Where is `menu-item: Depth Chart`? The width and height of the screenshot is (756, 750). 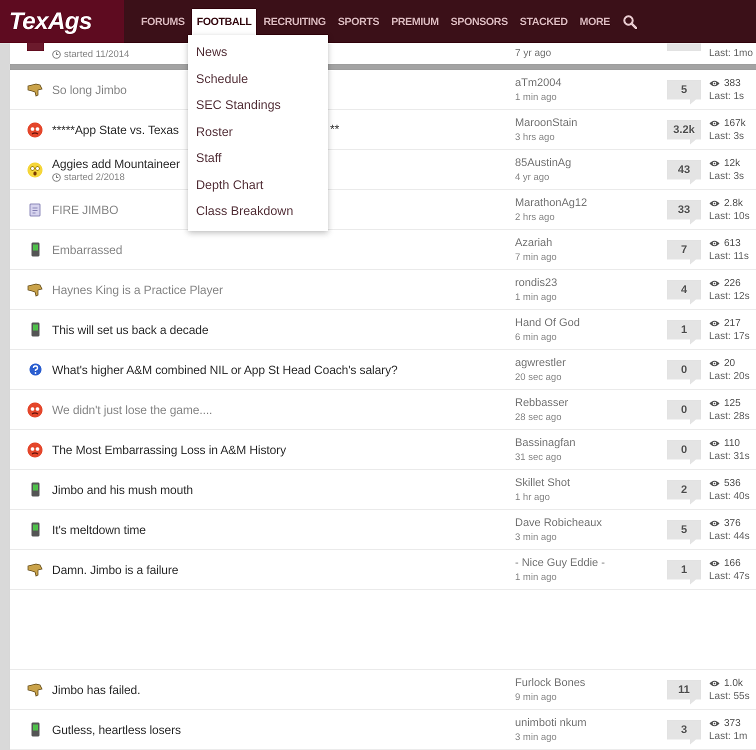
menu-item: Depth Chart is located at coordinates (258, 185).